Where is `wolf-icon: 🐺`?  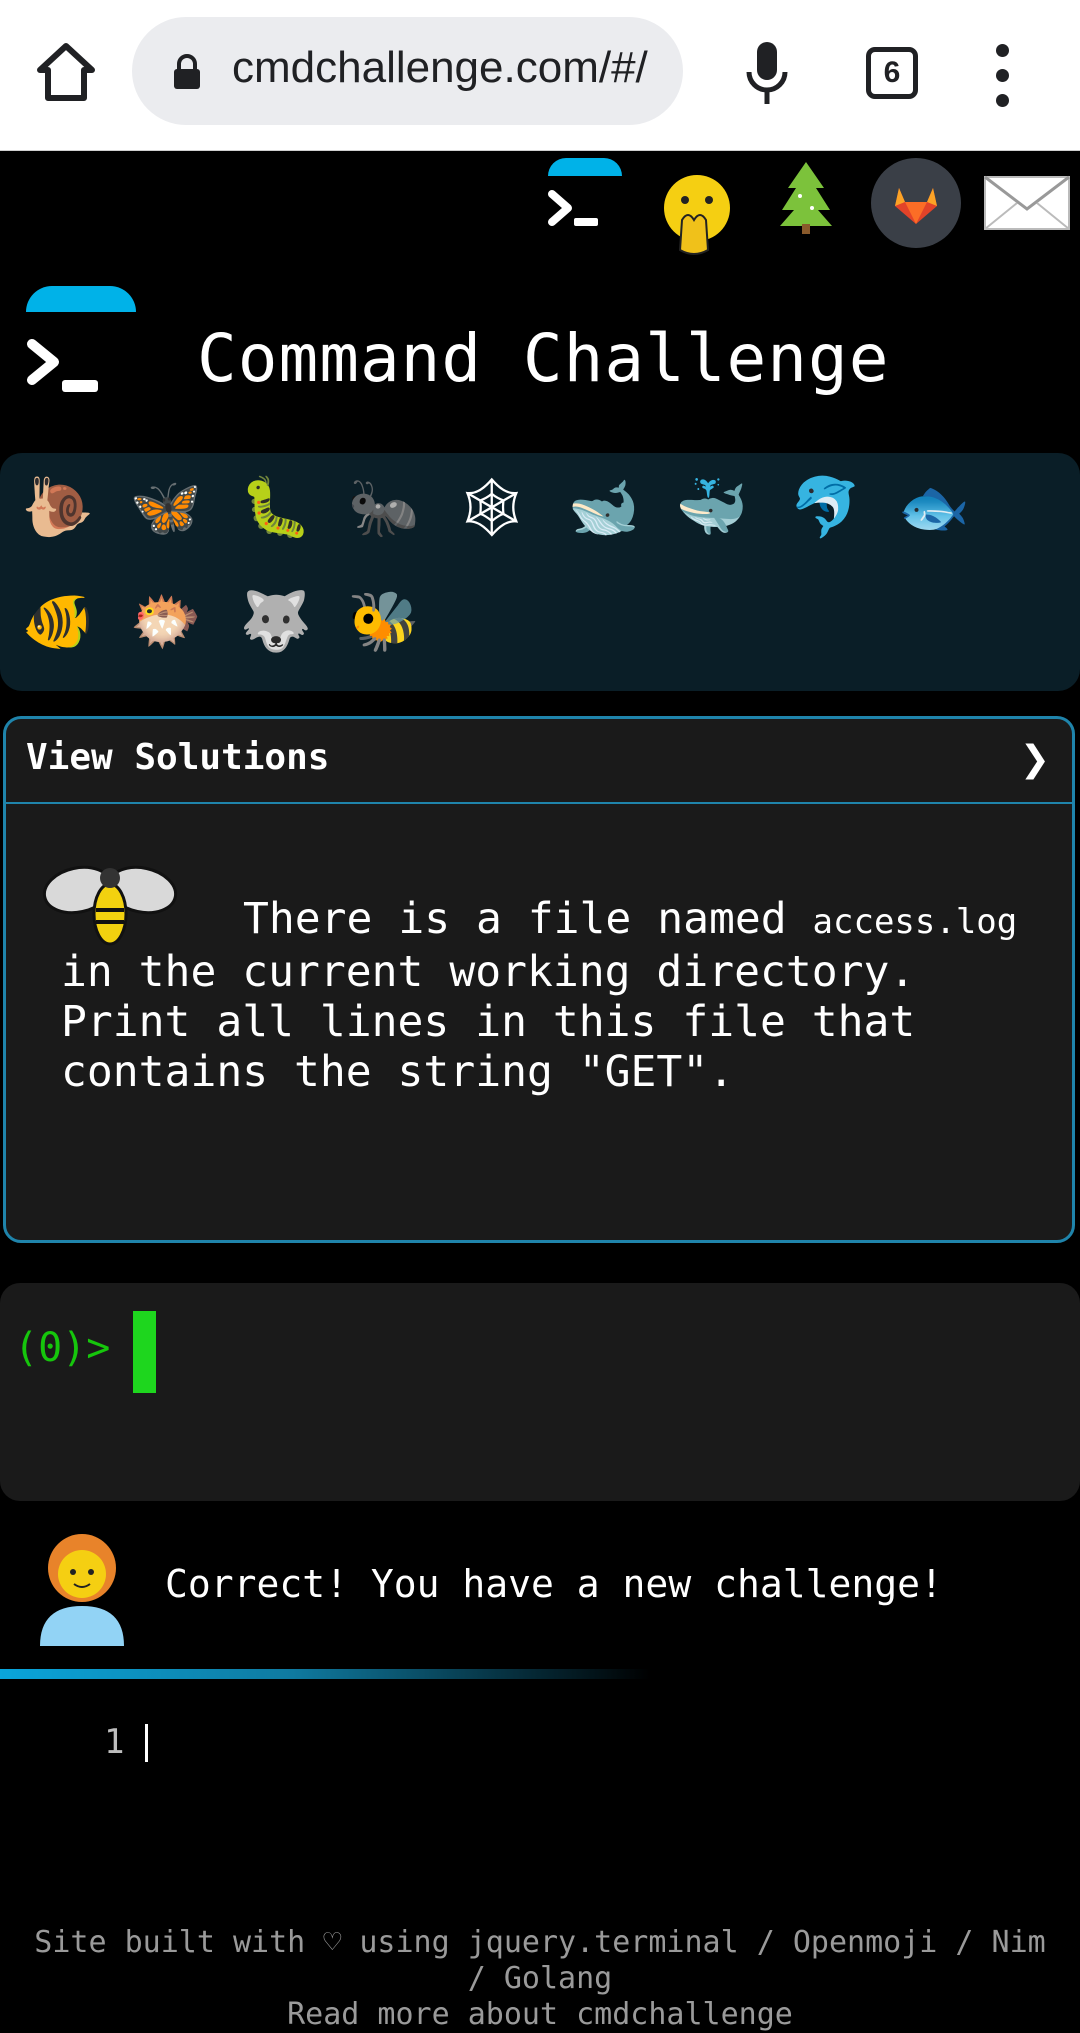
wolf-icon: 🐺 is located at coordinates (276, 621).